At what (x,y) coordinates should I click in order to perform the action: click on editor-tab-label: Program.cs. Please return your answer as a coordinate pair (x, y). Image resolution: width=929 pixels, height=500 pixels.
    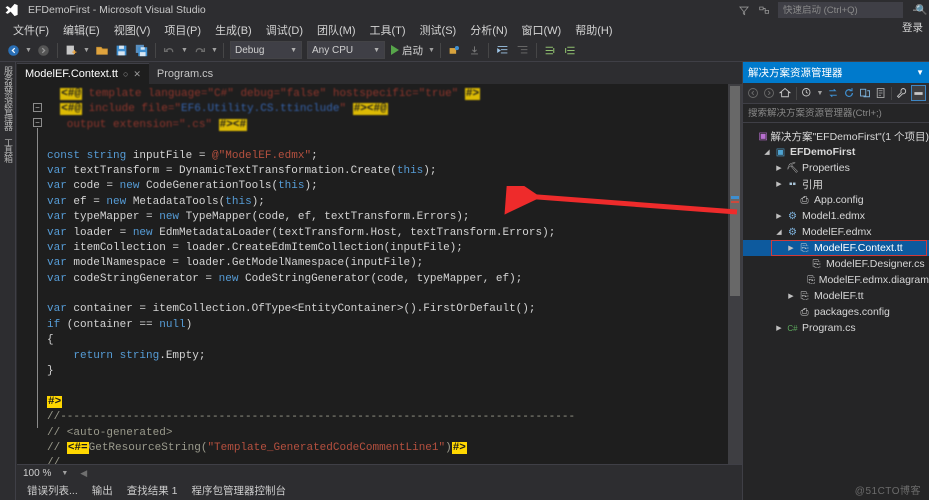
    Looking at the image, I should click on (185, 73).